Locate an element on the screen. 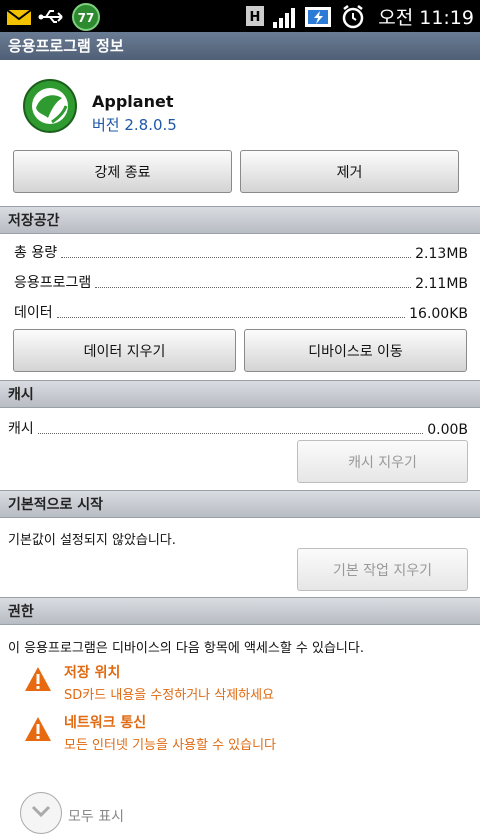 This screenshot has height=837, width=480. applanet-logo-icon is located at coordinates (50, 106).